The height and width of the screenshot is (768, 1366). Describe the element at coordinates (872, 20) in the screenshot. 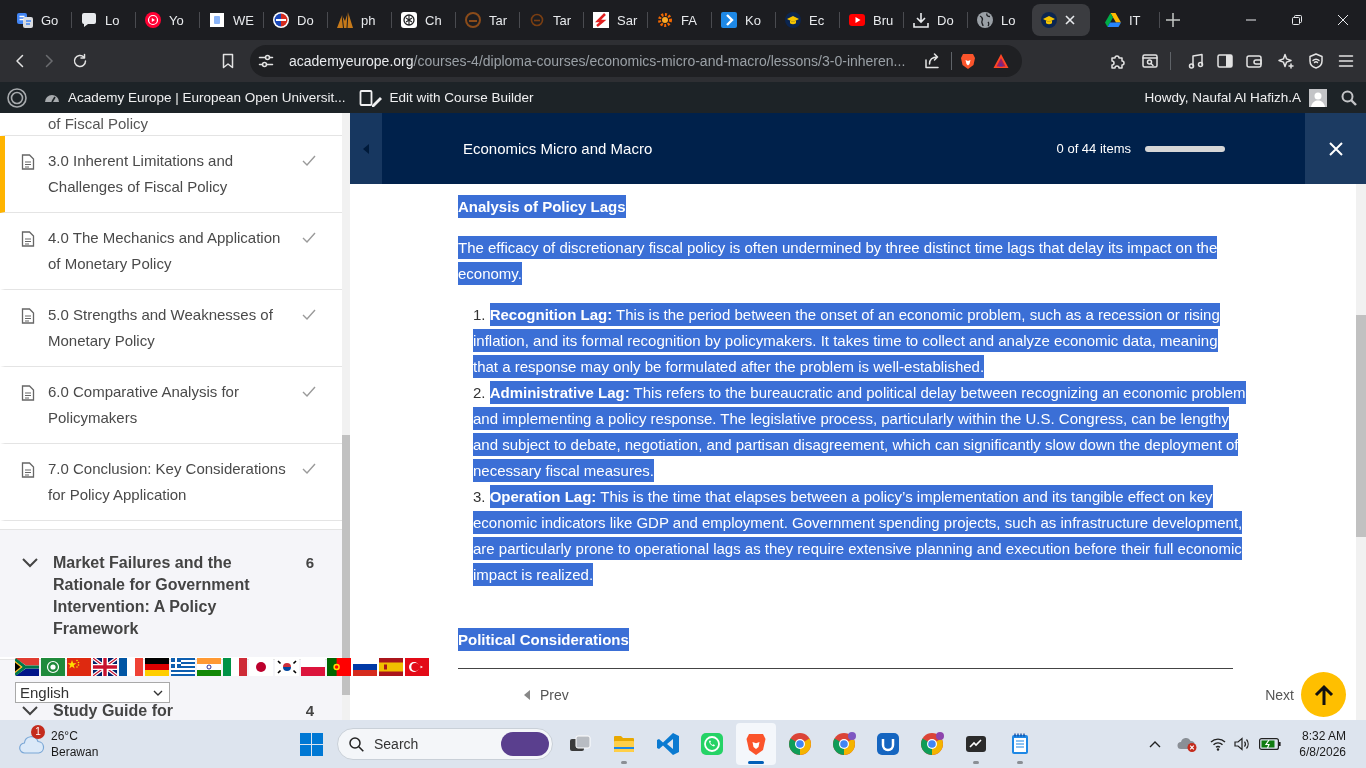

I see `browser-tab: Bru` at that location.